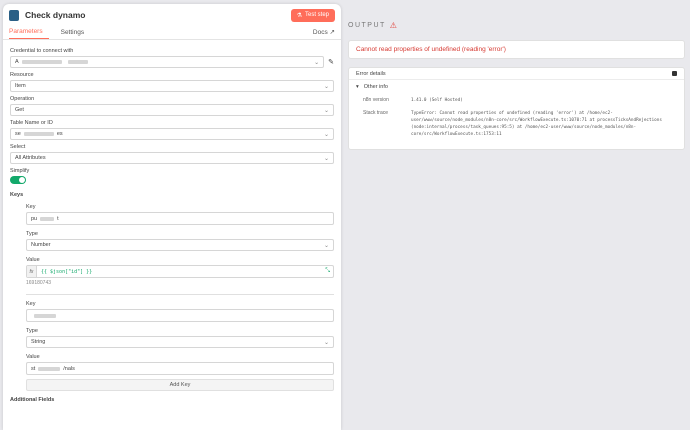 This screenshot has width=690, height=430. I want to click on test-step-label: Test step, so click(316, 15).